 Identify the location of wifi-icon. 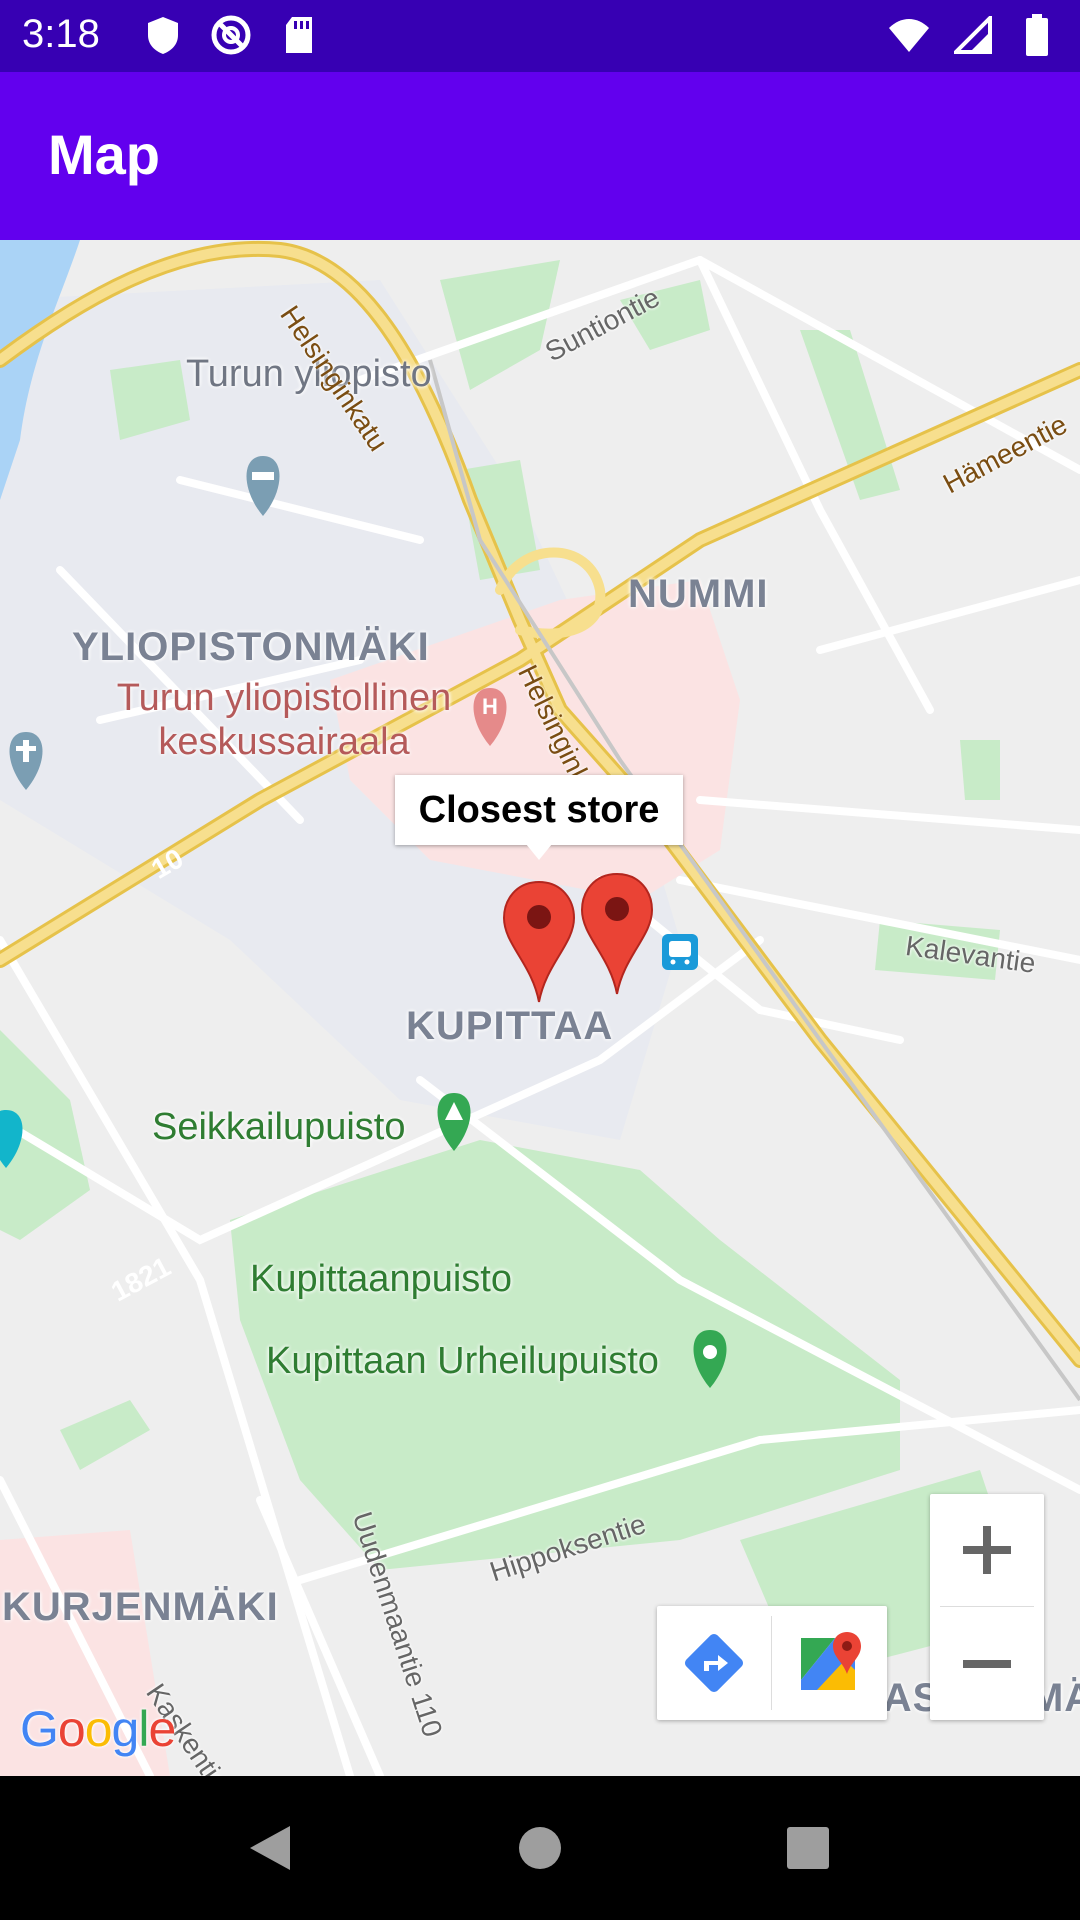
(909, 35).